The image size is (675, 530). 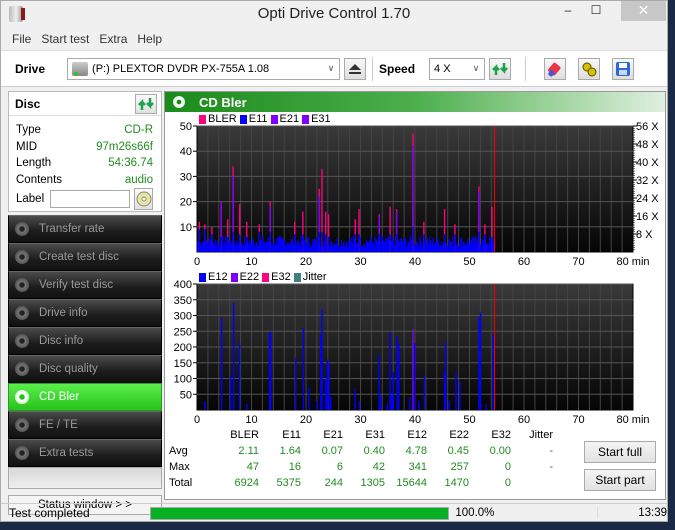 I want to click on nav-item-fe-te: FE / TE, so click(x=85, y=425).